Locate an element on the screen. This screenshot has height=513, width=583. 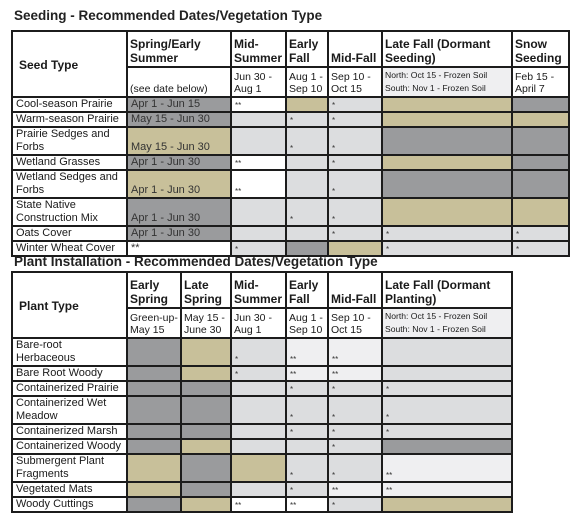
column-header: Snow Seeding is located at coordinates (540, 49).